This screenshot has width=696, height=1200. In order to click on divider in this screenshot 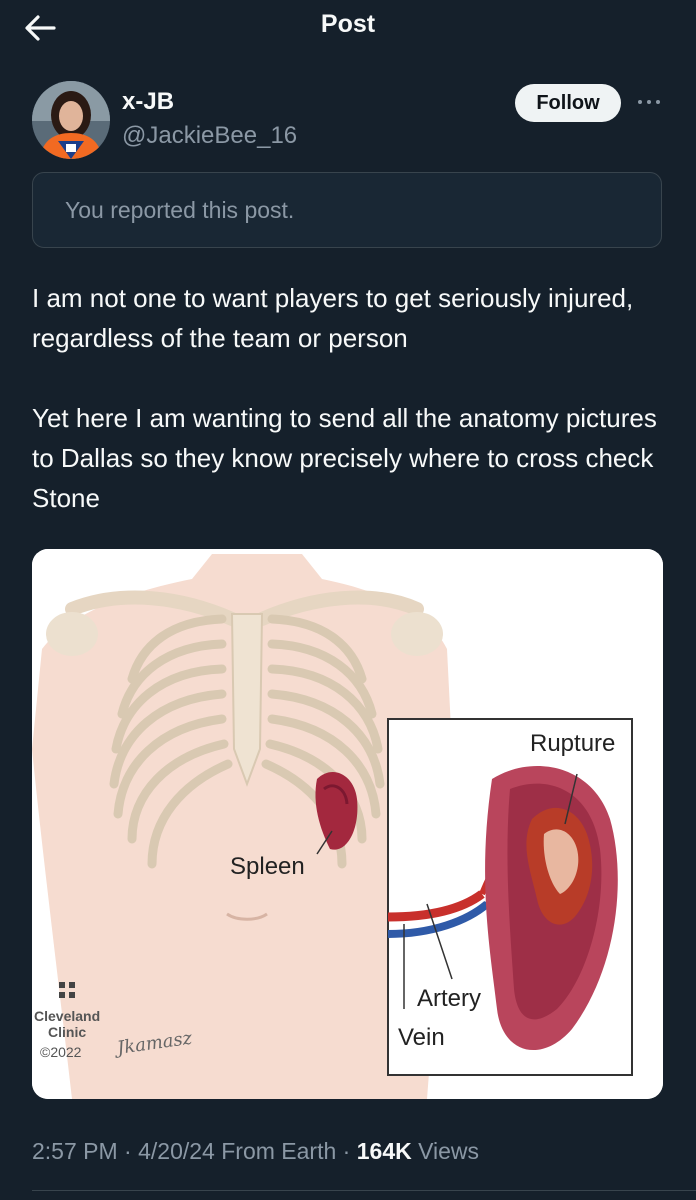, I will do `click(364, 1190)`.